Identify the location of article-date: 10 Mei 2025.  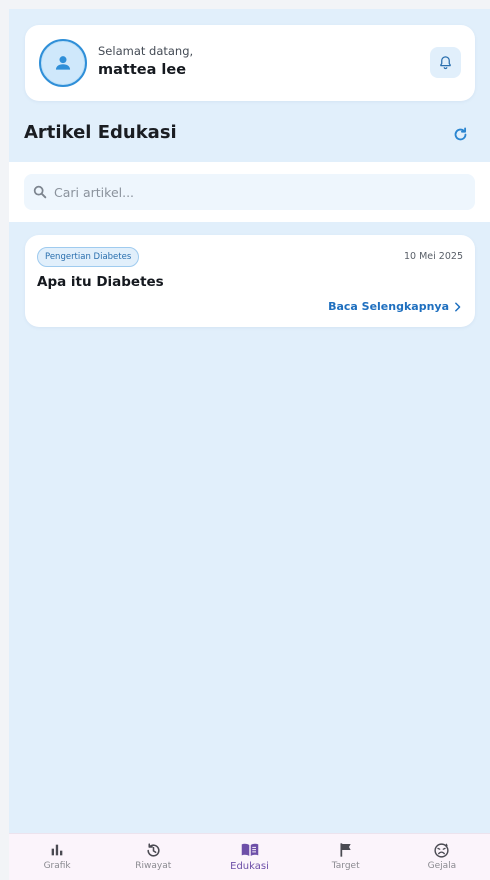
(433, 256).